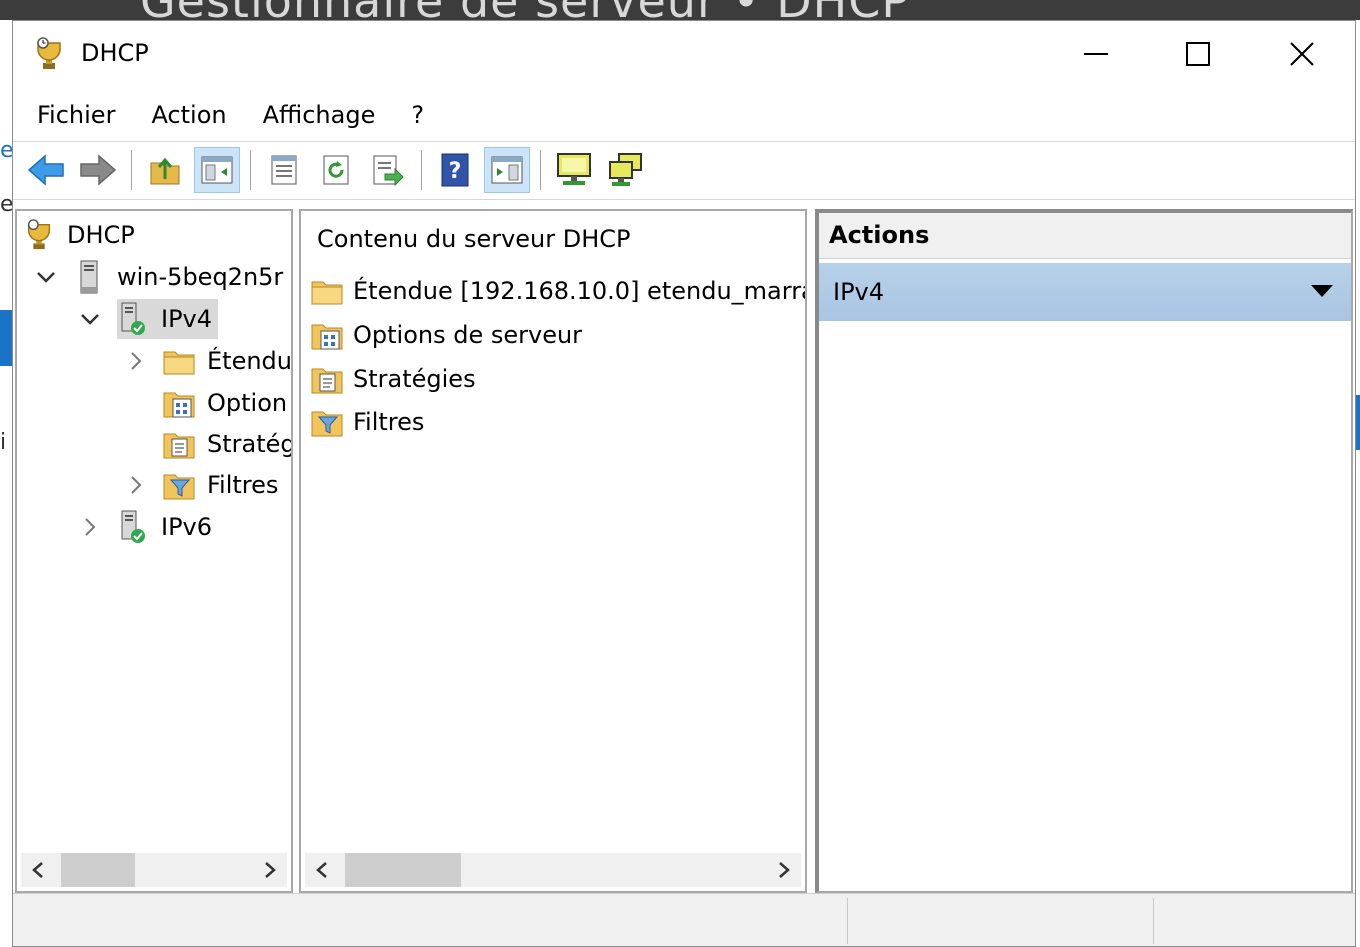 The height and width of the screenshot is (947, 1360). I want to click on server-monitor-button, so click(574, 170).